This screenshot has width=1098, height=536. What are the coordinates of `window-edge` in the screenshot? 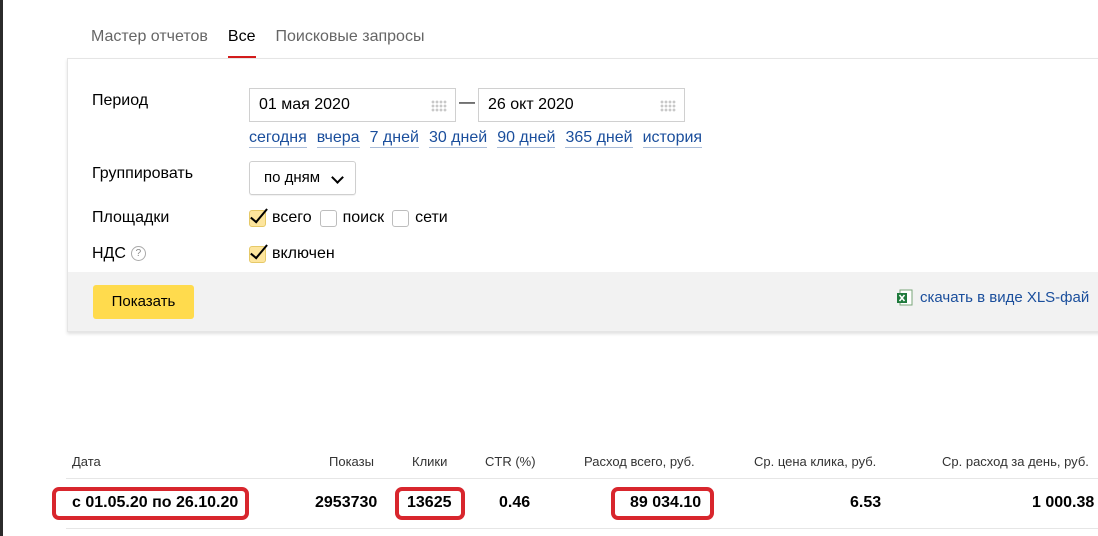 It's located at (1, 268).